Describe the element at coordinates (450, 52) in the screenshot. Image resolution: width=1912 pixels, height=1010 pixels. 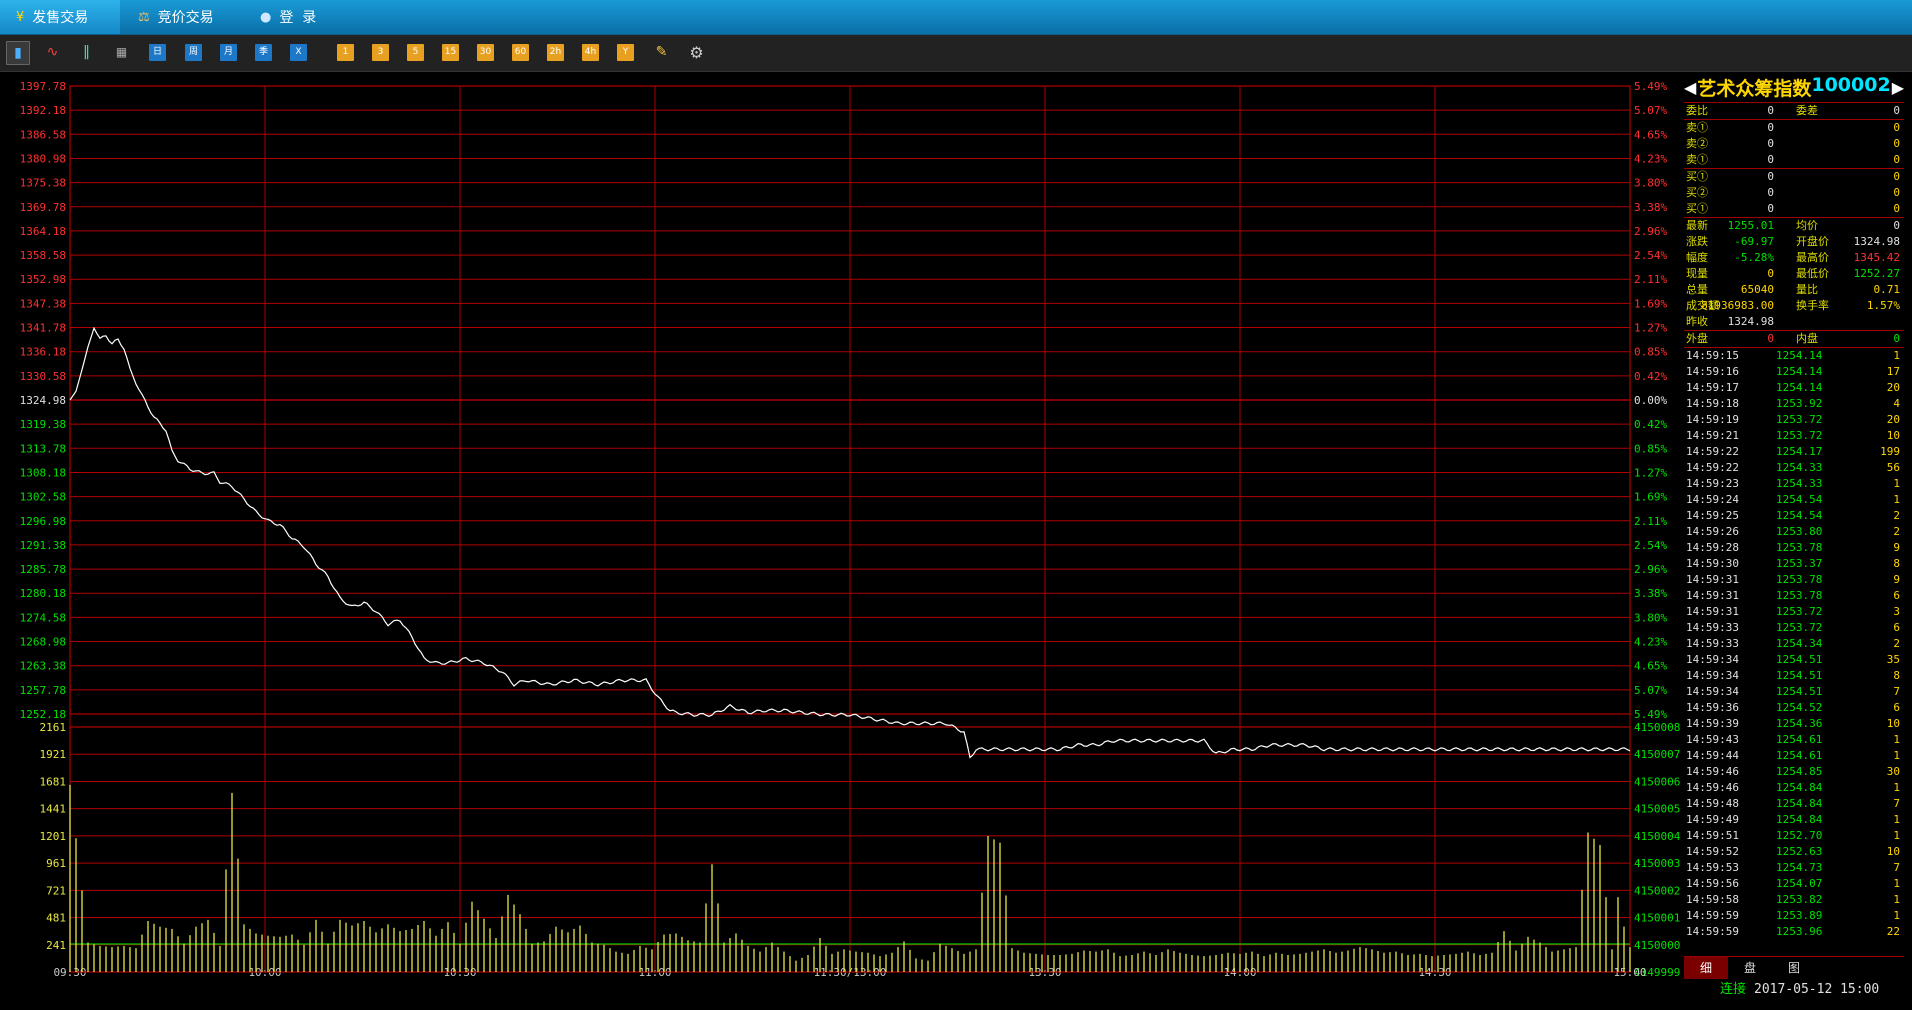
I see `minute-15-button: 15` at that location.